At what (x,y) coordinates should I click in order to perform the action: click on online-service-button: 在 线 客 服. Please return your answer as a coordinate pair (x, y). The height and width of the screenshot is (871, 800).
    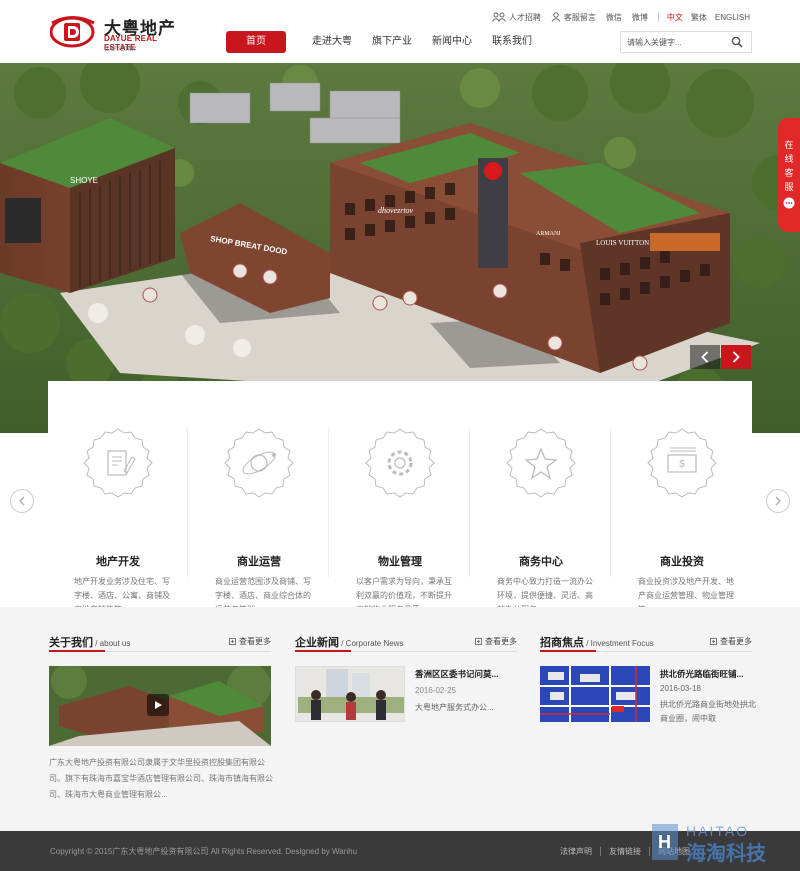
    Looking at the image, I should click on (789, 175).